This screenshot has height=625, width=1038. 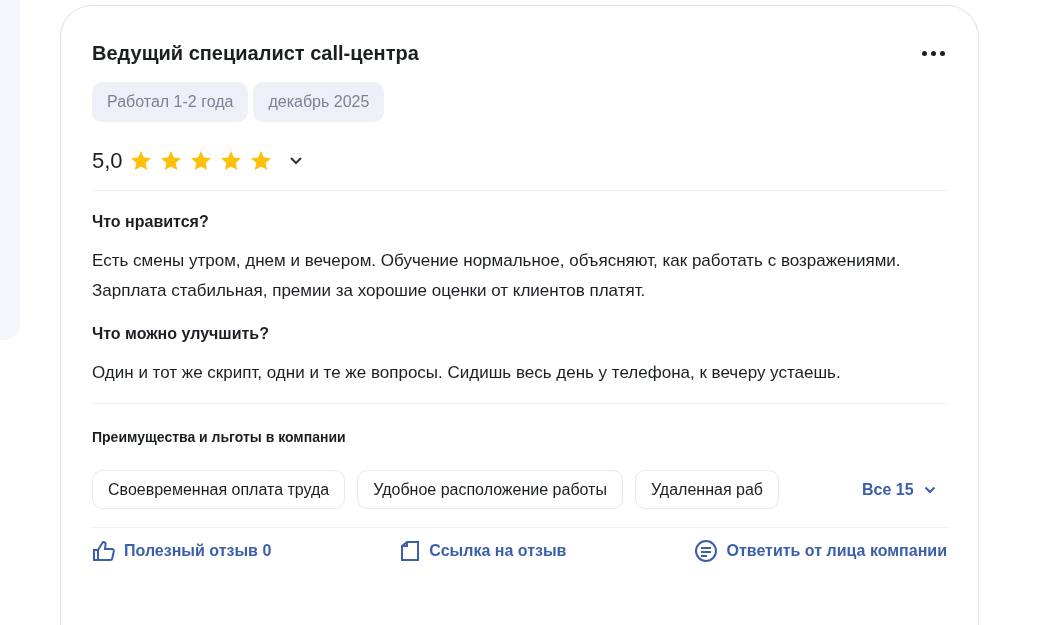 I want to click on review-text: Есть смены утром, днем и вечером. Обучение нормальное, объясняют, как работать с возражениями. Зарплата стабильная, премии за хорошие оценки от клиентов платят., so click(x=497, y=276).